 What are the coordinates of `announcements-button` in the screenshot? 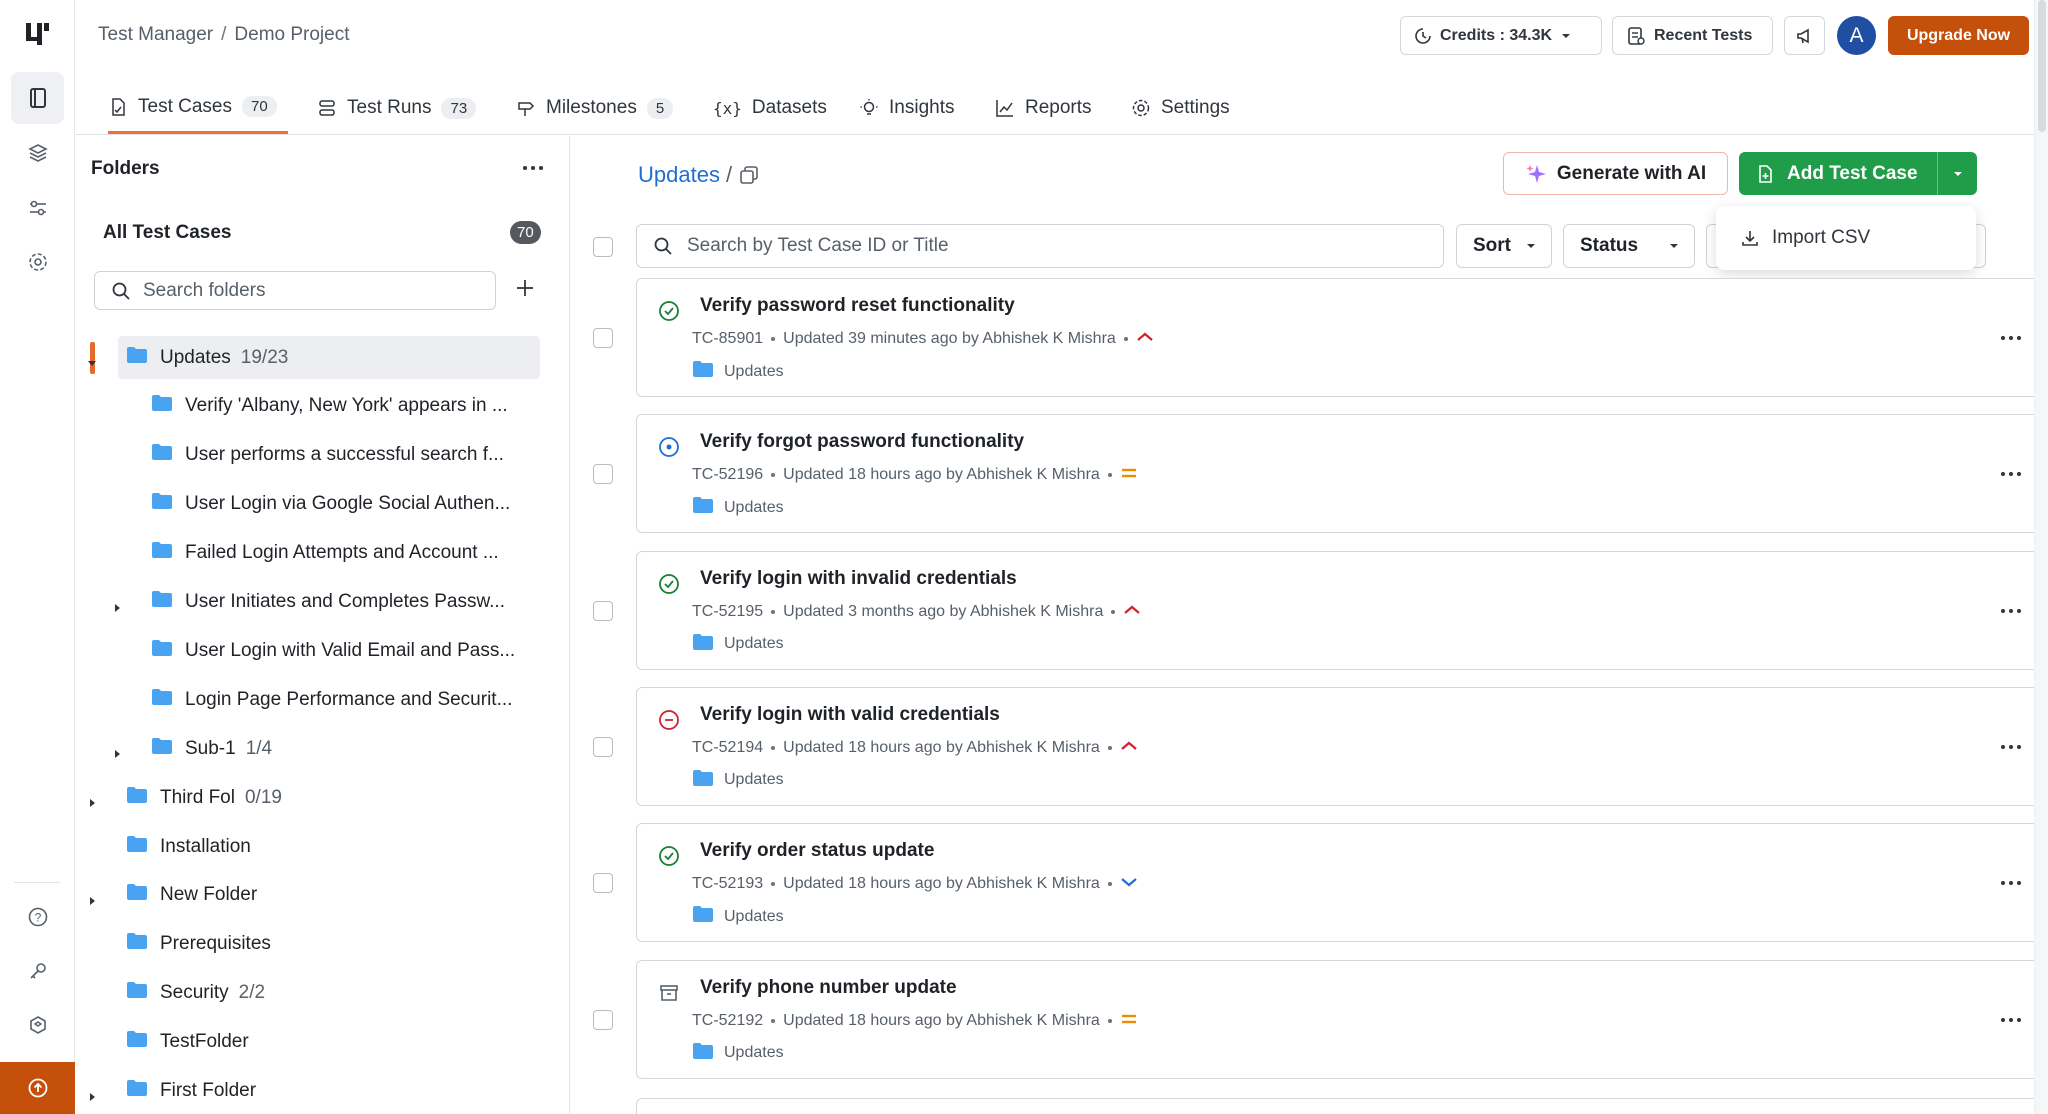 It's located at (1804, 35).